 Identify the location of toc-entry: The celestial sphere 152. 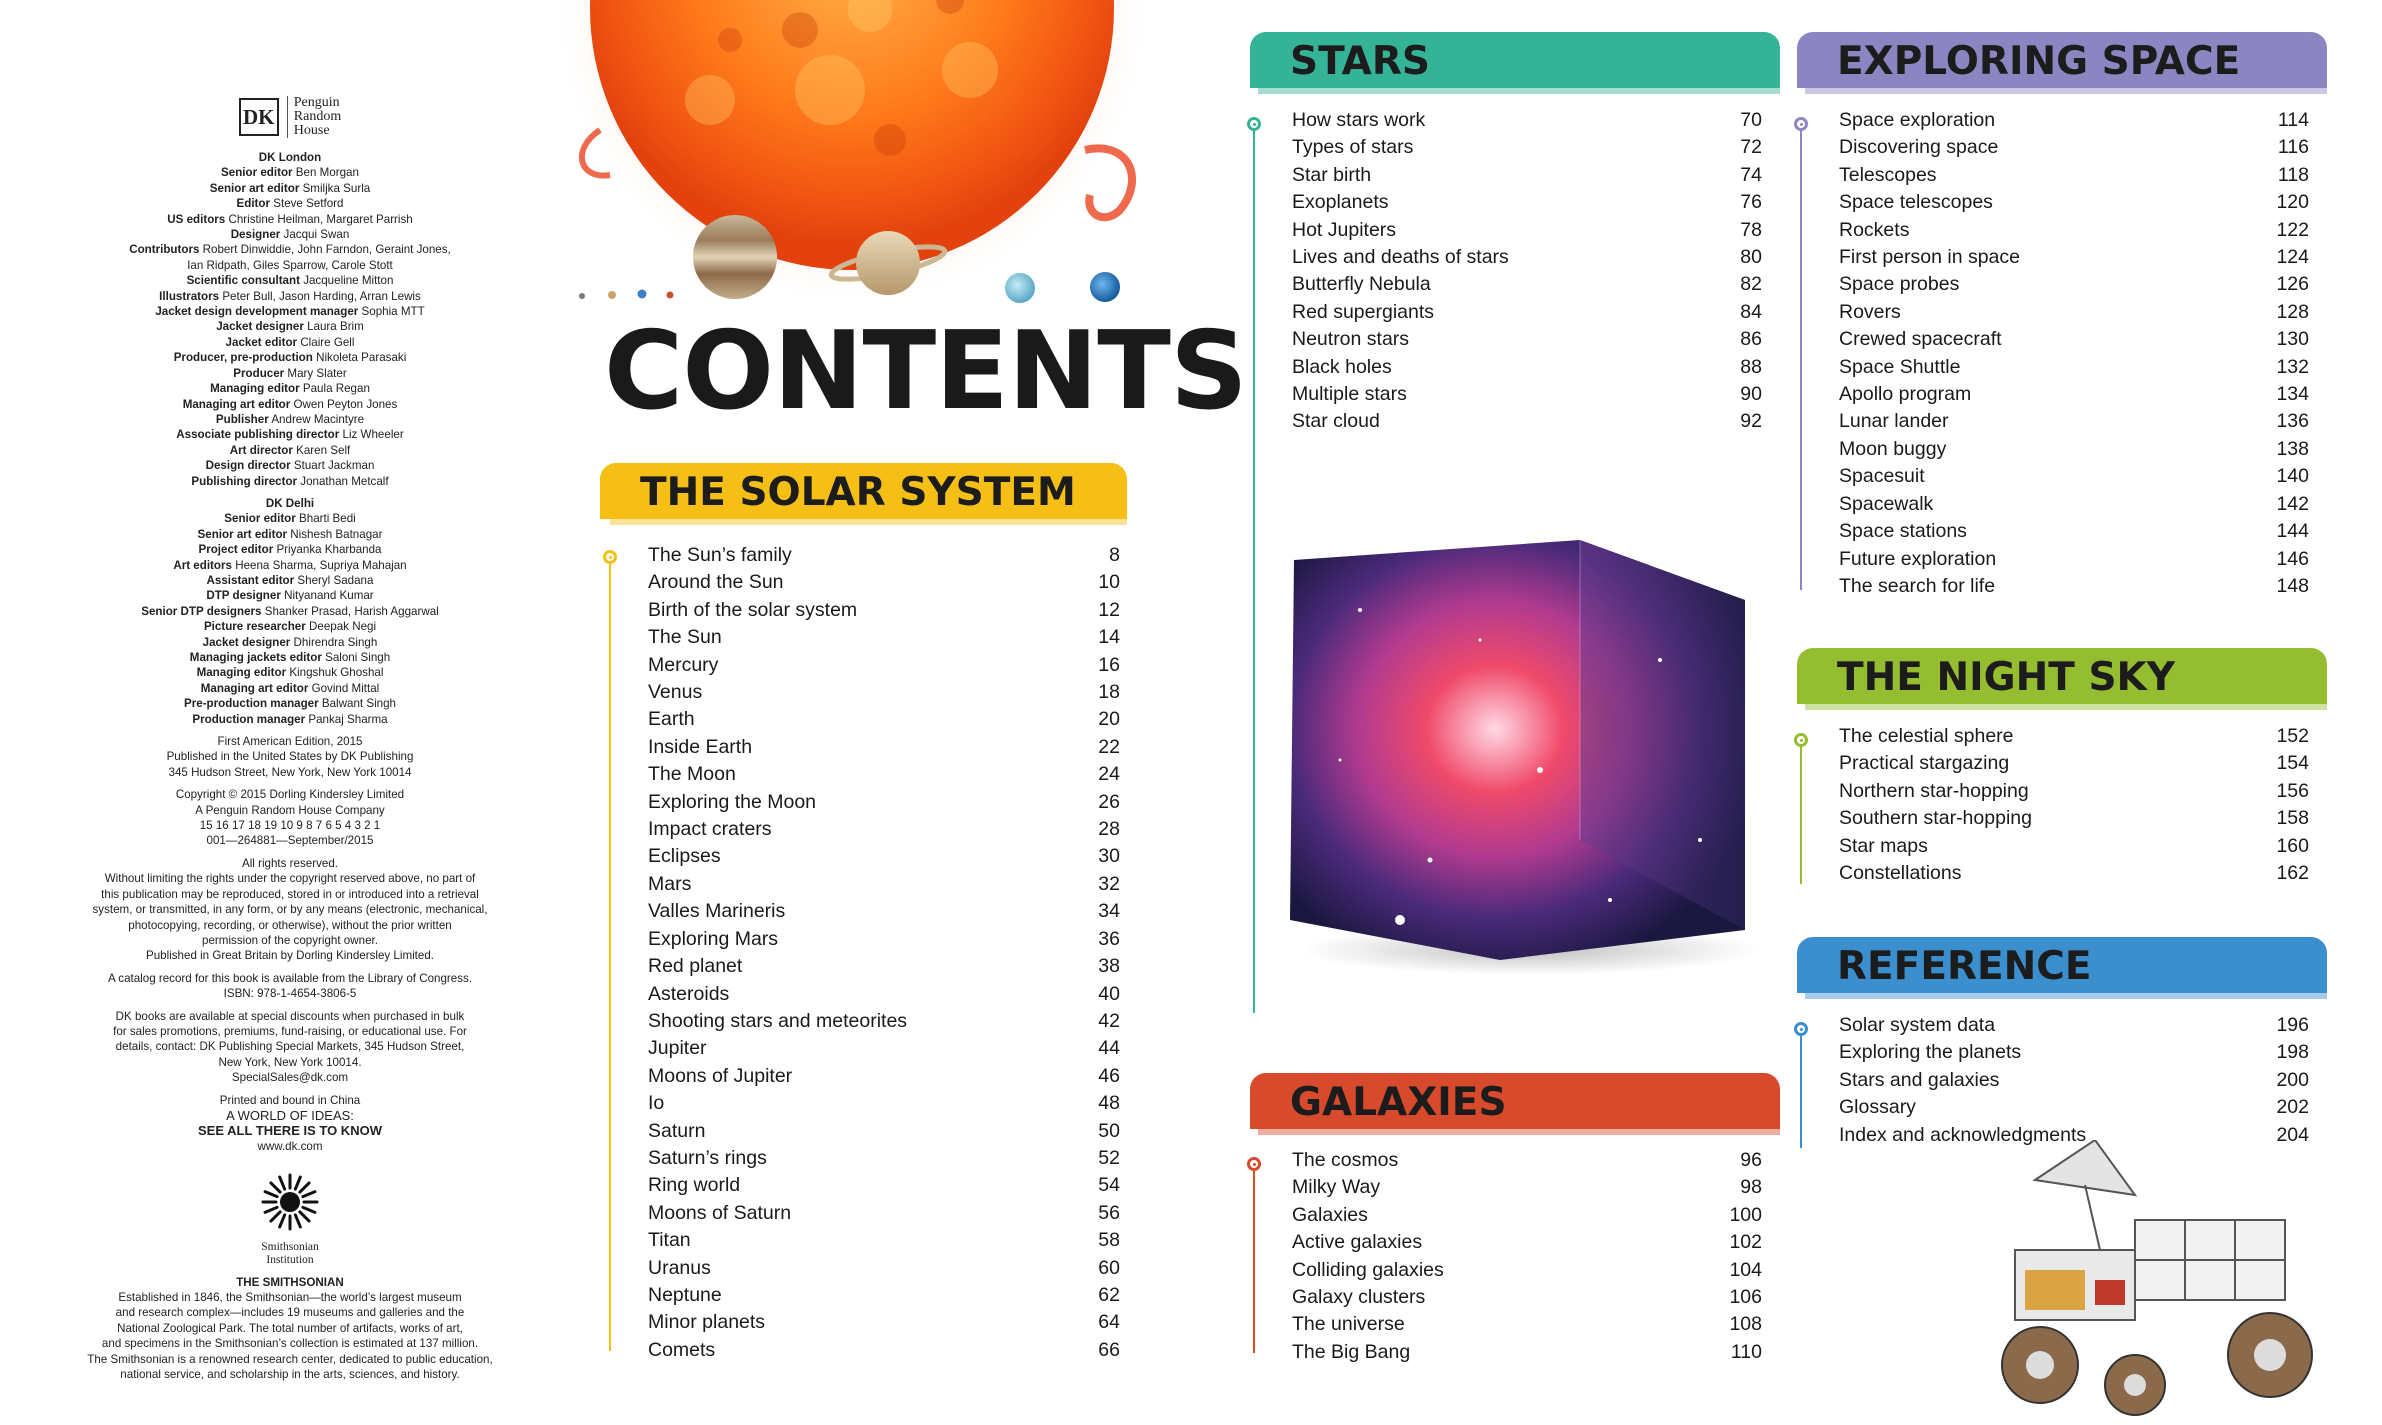
(2074, 736).